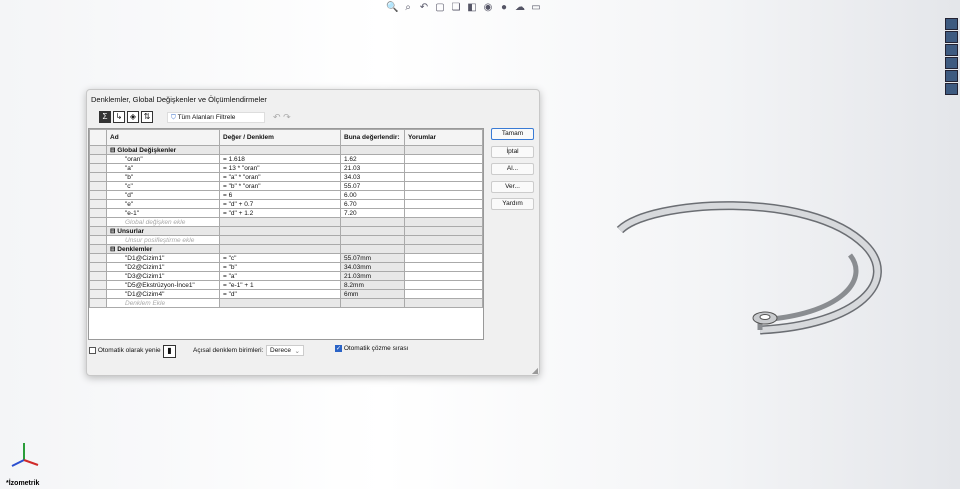  Describe the element at coordinates (163, 249) in the screenshot. I see `group-label: ⊟ Denklemler` at that location.